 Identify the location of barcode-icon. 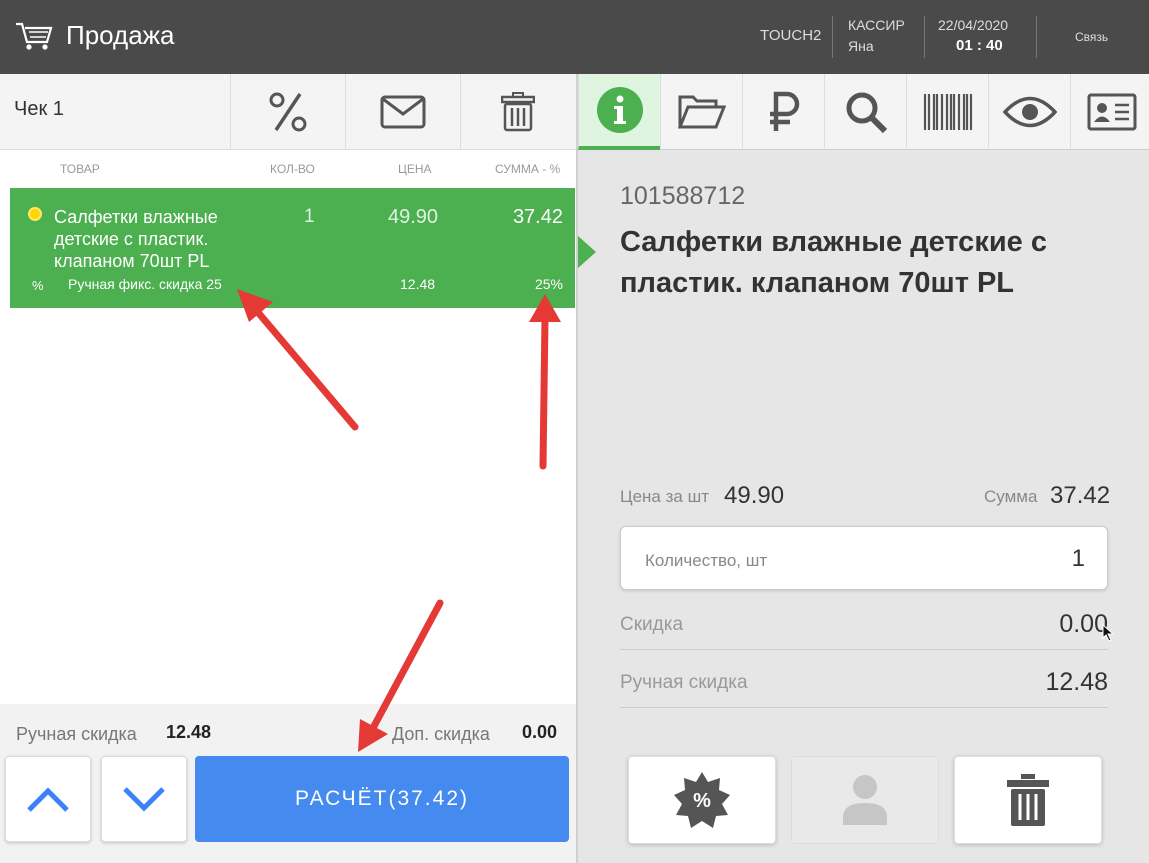
(947, 112).